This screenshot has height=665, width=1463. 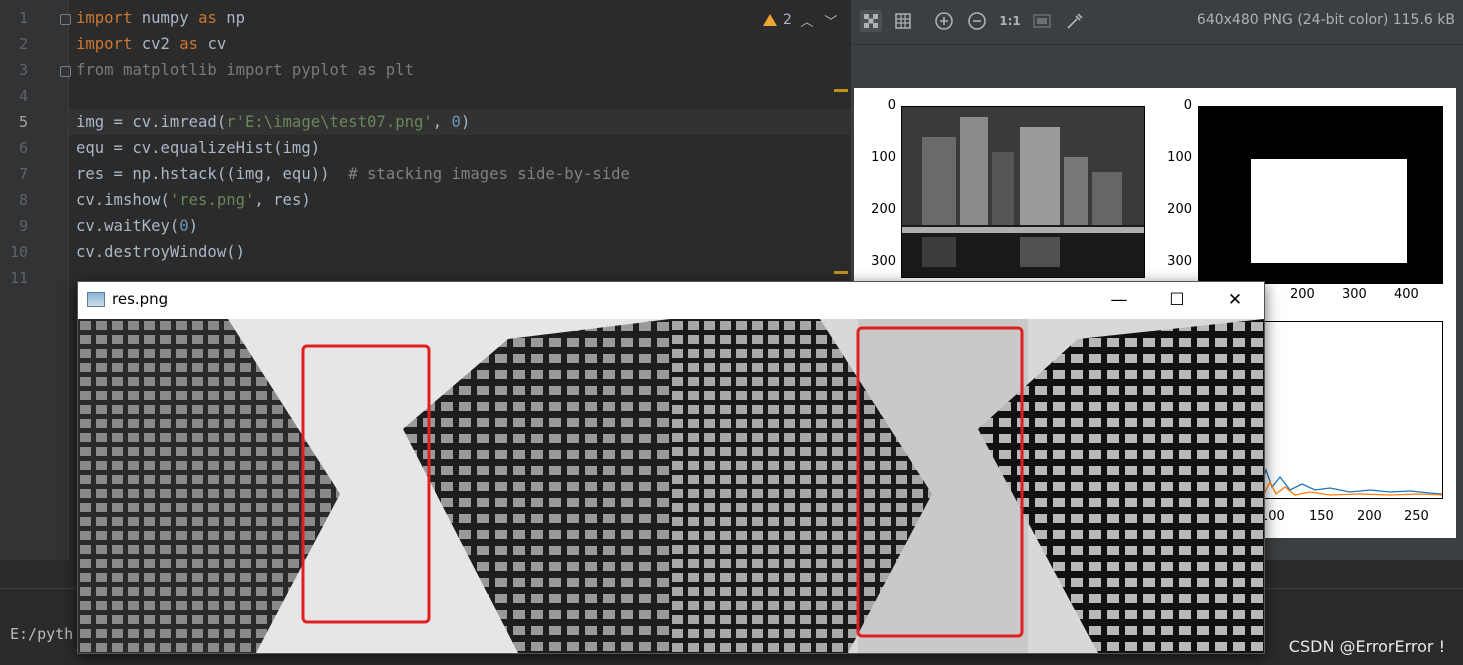 I want to click on inspection-widget: 2 ︿ ﹀, so click(x=801, y=20).